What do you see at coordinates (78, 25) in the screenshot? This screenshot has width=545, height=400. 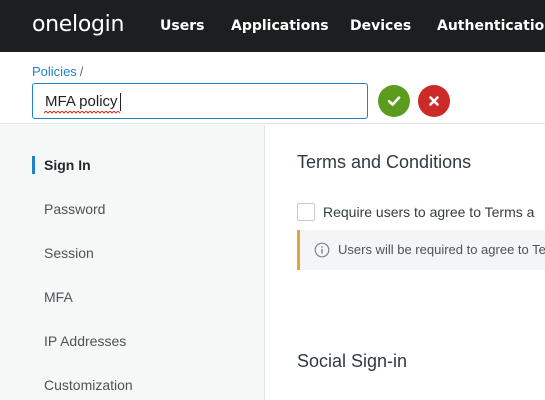 I see `onelogin-logo: onelogin` at bounding box center [78, 25].